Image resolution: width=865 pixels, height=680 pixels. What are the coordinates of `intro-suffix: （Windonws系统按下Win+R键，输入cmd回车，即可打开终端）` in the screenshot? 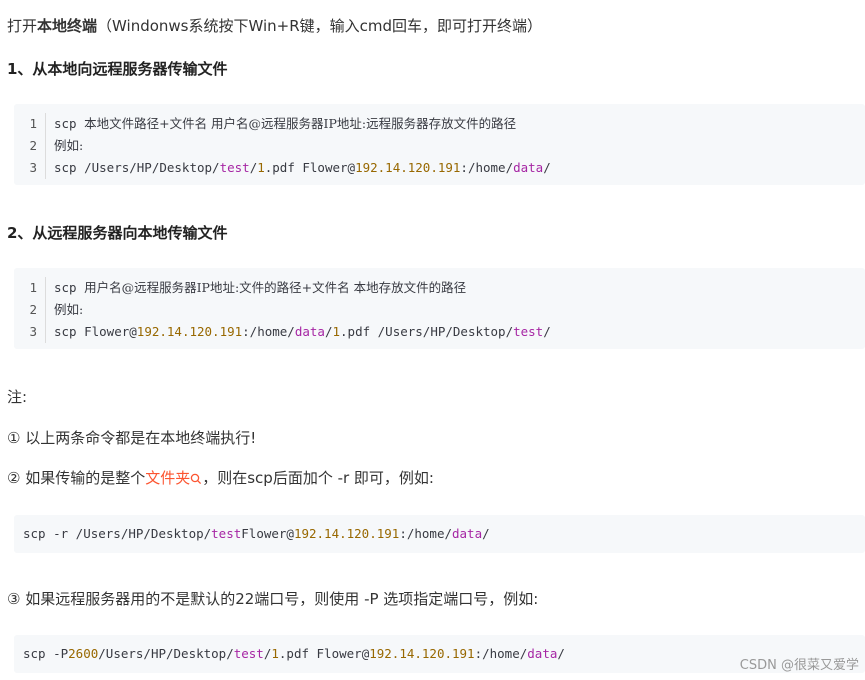 It's located at (320, 26).